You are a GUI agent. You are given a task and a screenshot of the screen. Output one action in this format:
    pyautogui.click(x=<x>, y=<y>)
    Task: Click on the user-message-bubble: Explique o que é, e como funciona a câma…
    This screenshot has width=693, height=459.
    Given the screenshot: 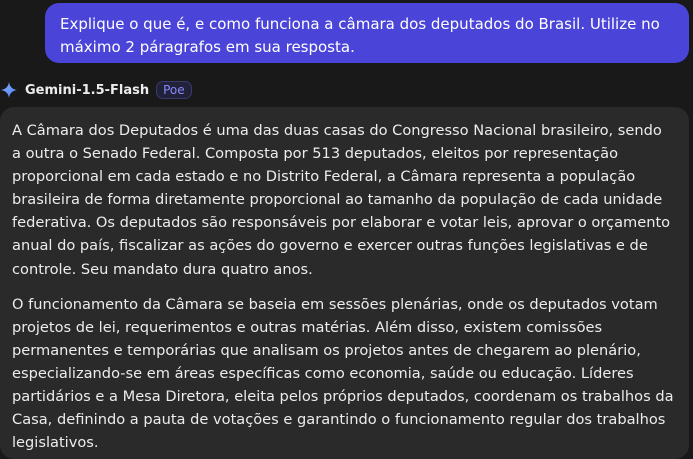 What is the action you would take?
    pyautogui.click(x=367, y=33)
    